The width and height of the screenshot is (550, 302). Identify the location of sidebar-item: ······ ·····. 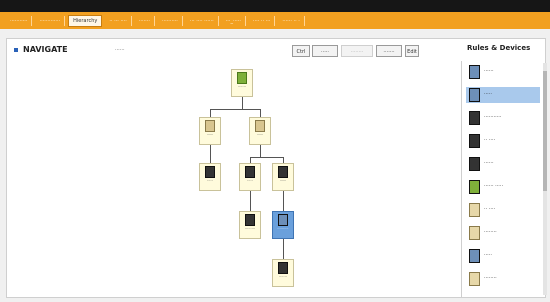
(503, 187).